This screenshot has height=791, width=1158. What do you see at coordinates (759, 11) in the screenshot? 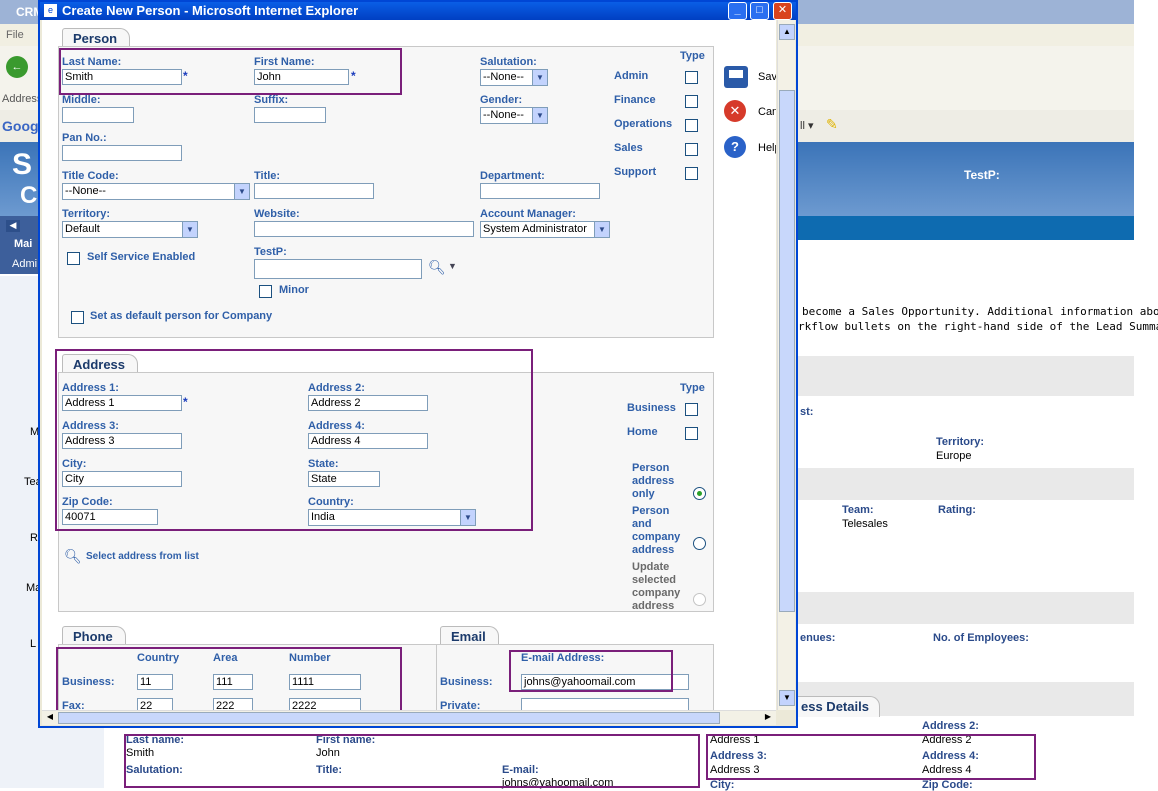
I see `maximize-icon: □` at bounding box center [759, 11].